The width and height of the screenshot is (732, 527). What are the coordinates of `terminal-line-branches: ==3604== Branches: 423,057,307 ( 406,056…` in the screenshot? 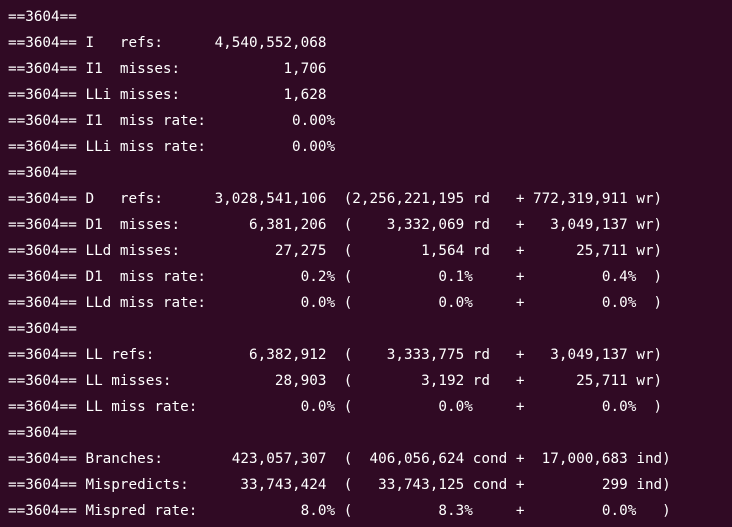 It's located at (339, 459).